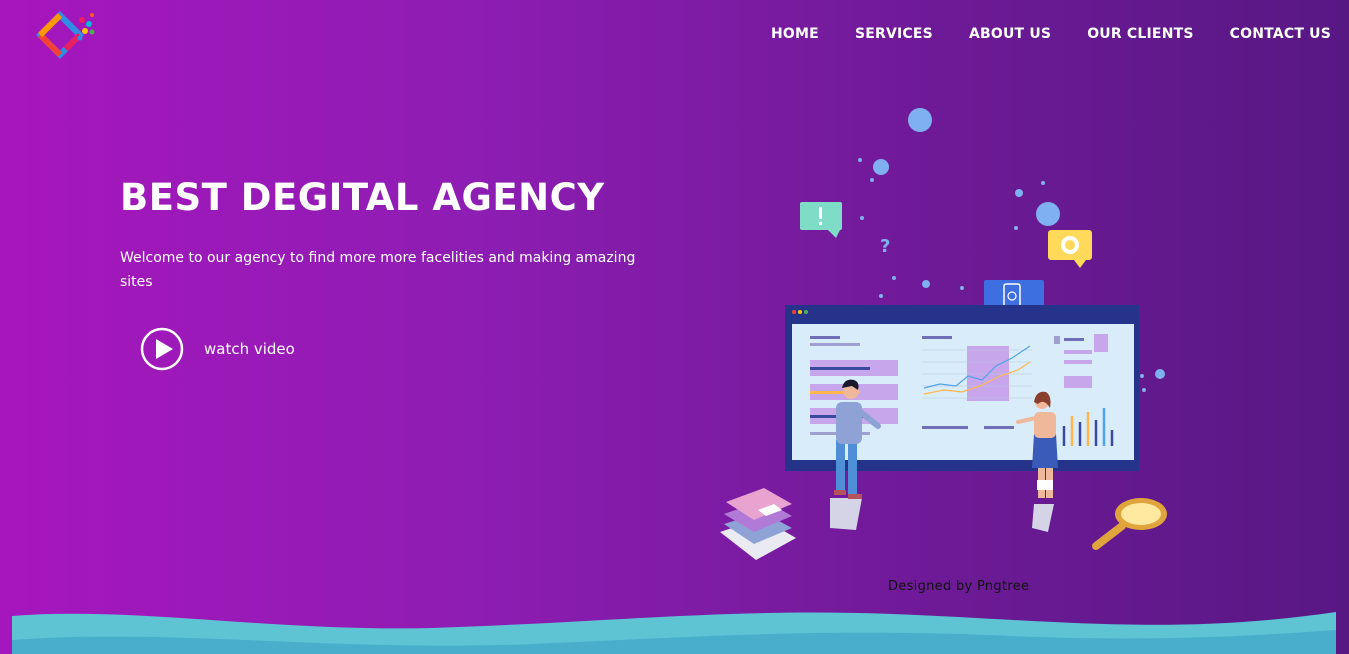  I want to click on brand-logo-icon, so click(68, 35).